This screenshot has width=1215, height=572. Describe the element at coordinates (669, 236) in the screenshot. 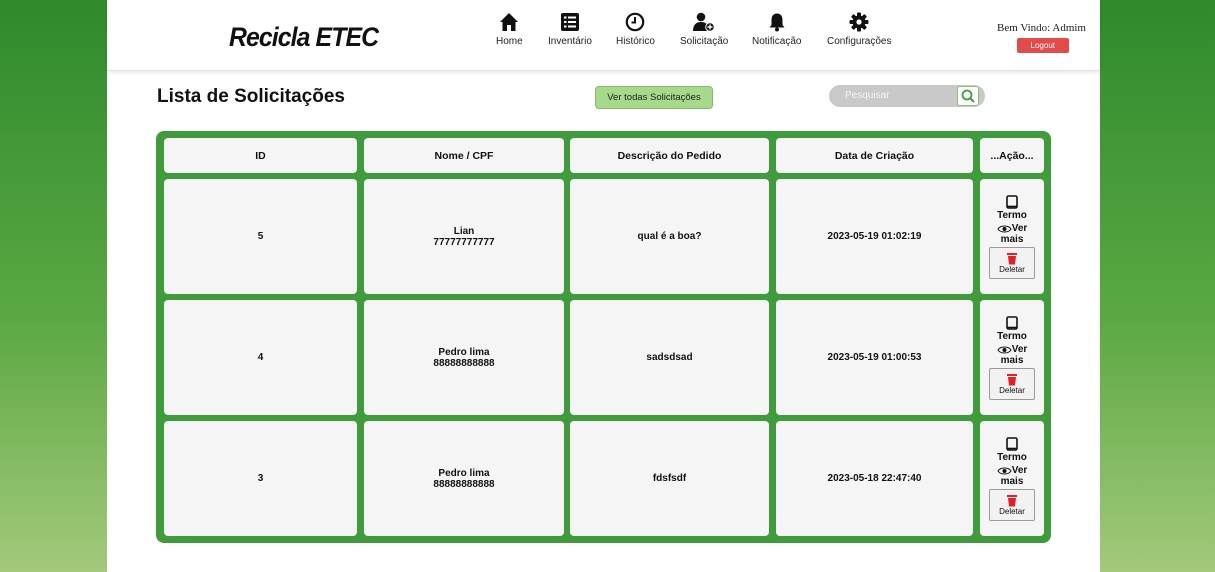

I see `row-description: qual é a boa?` at that location.